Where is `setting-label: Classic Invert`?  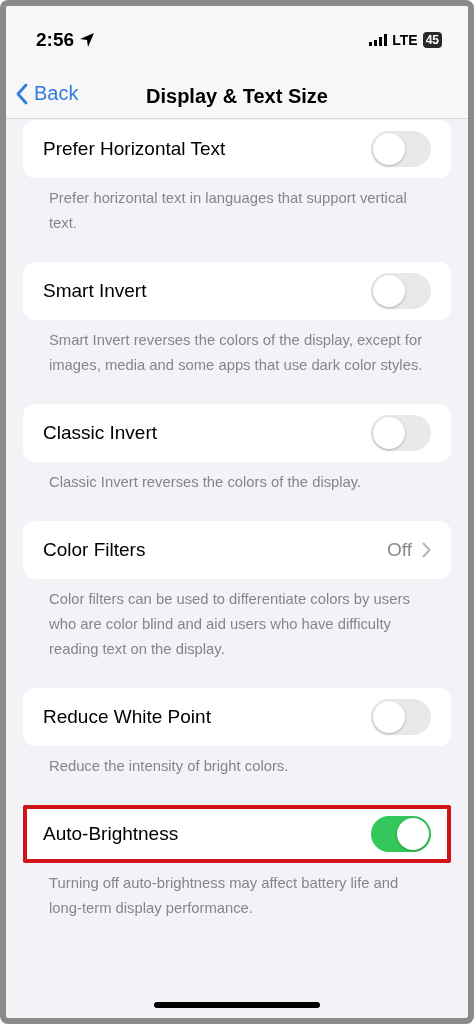 setting-label: Classic Invert is located at coordinates (100, 433).